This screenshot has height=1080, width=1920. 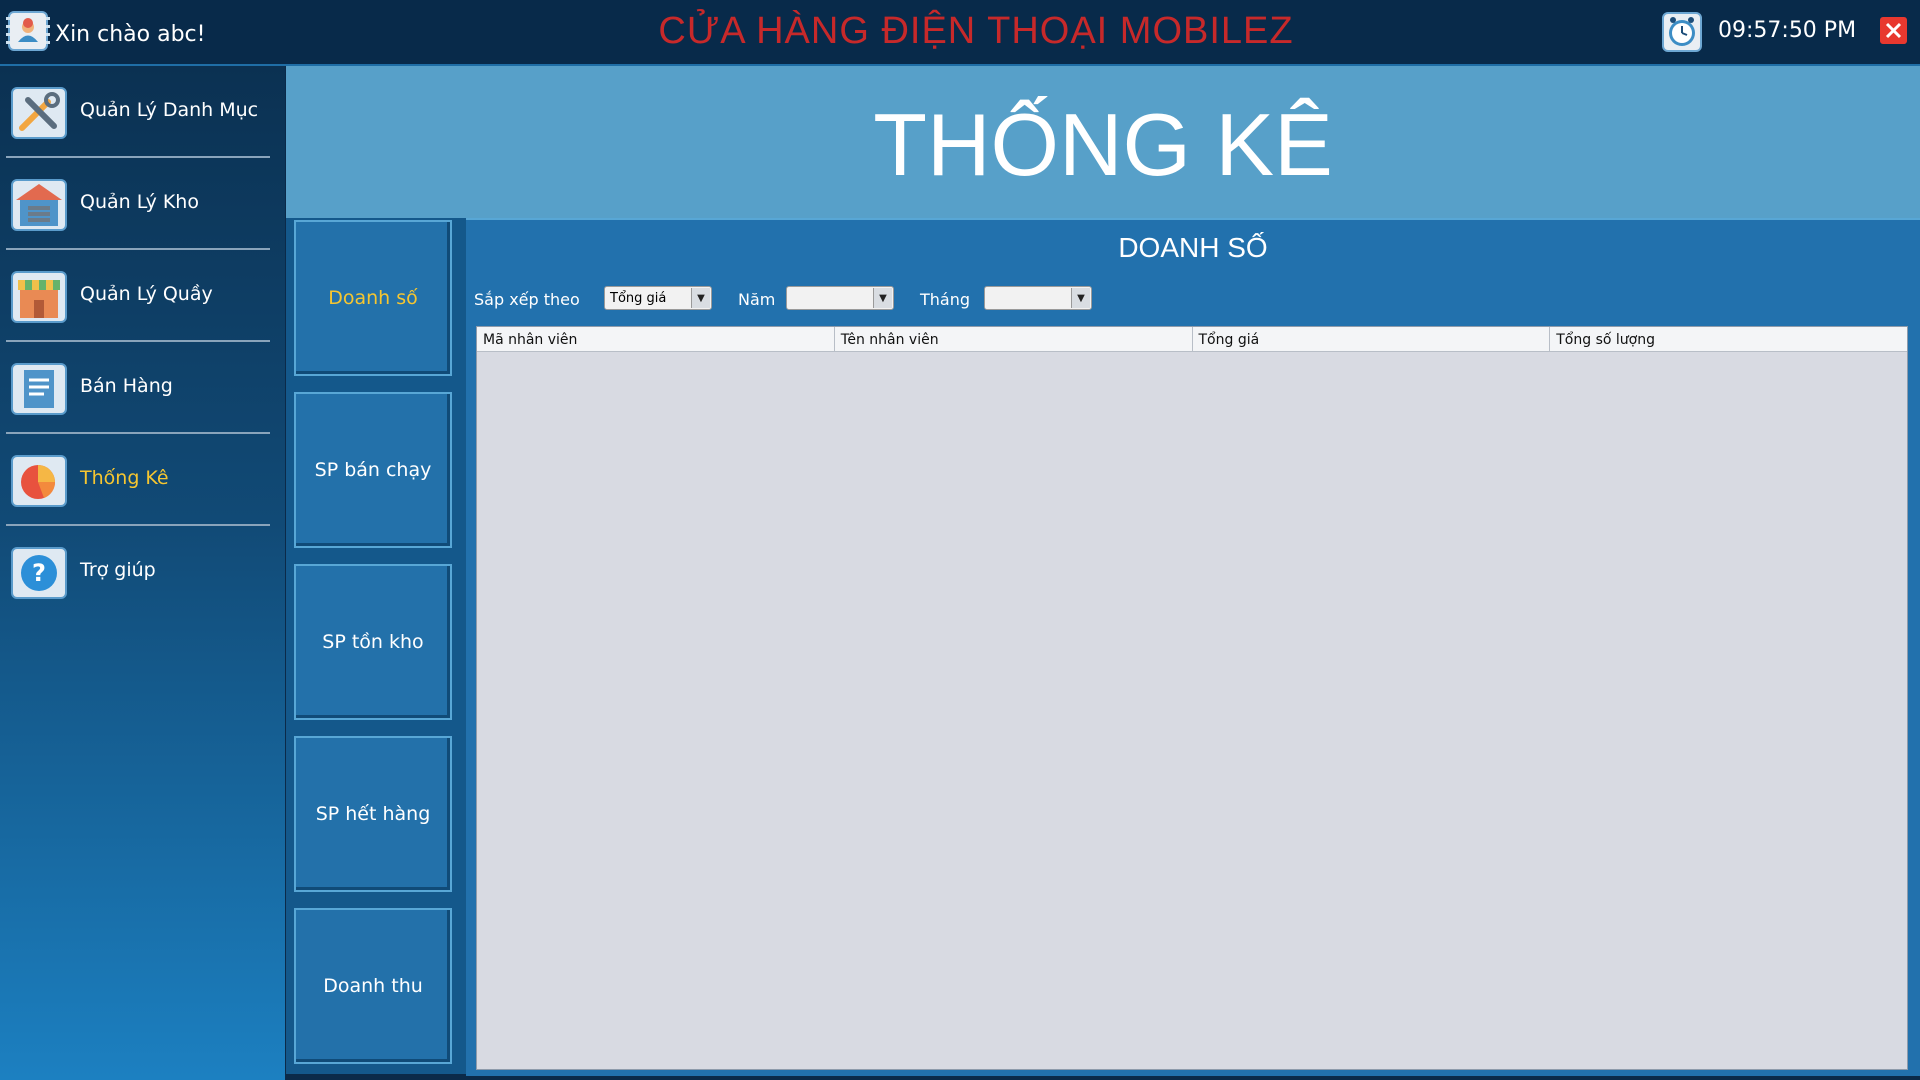 What do you see at coordinates (126, 386) in the screenshot?
I see `sidebar-item-label: Bán Hàng` at bounding box center [126, 386].